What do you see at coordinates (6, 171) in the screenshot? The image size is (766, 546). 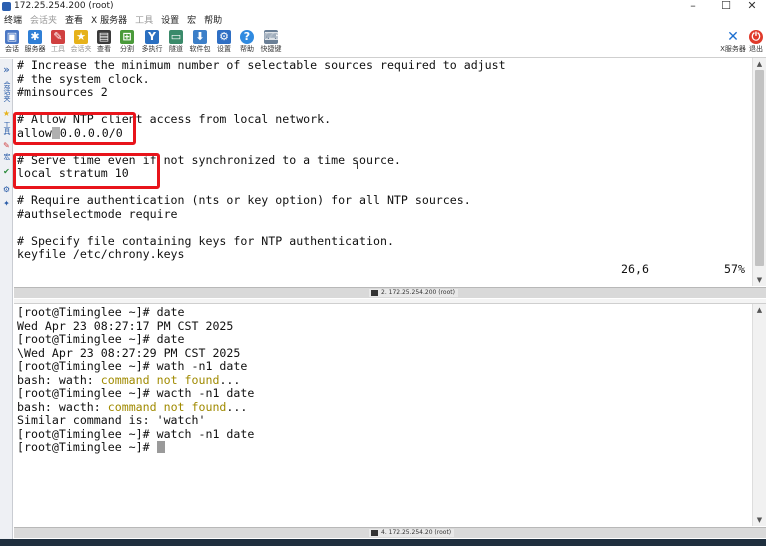 I see `check-icon: ✔` at bounding box center [6, 171].